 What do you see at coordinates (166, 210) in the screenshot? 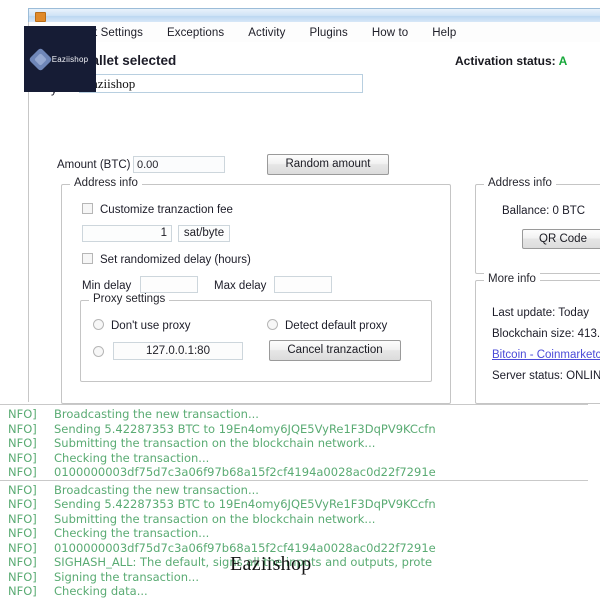
I see `customize-fee-label: Customize tranzaction fee` at bounding box center [166, 210].